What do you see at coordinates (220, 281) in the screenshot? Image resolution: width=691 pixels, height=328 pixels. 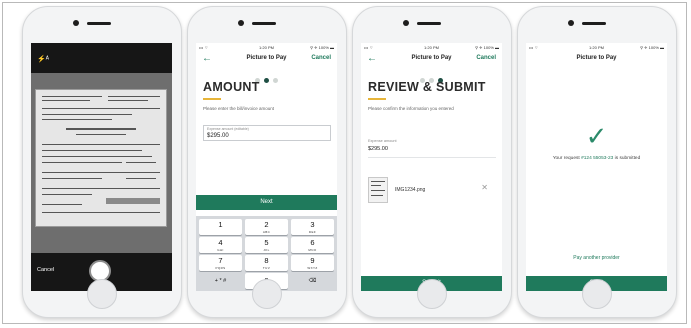 I see `key-symbols: + * #` at bounding box center [220, 281].